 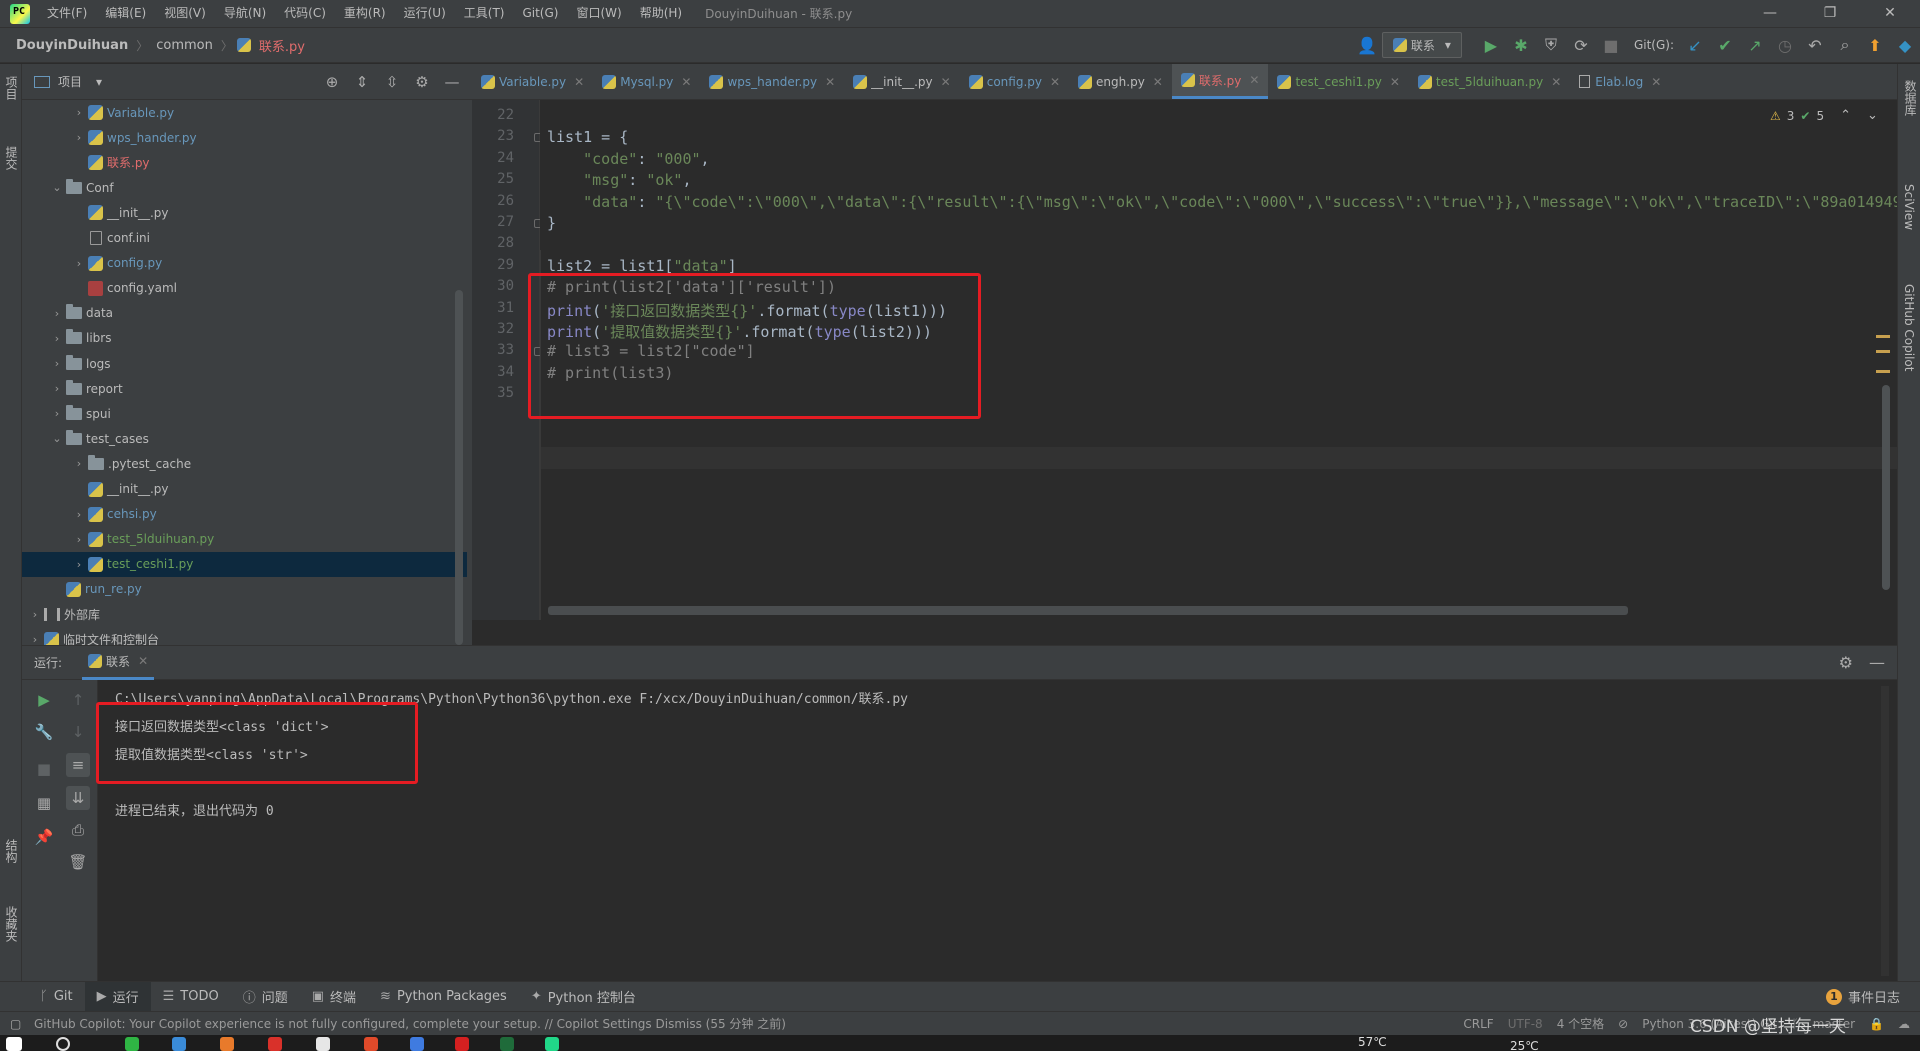 I want to click on editor-horizontal-scrollbar, so click(x=1088, y=610).